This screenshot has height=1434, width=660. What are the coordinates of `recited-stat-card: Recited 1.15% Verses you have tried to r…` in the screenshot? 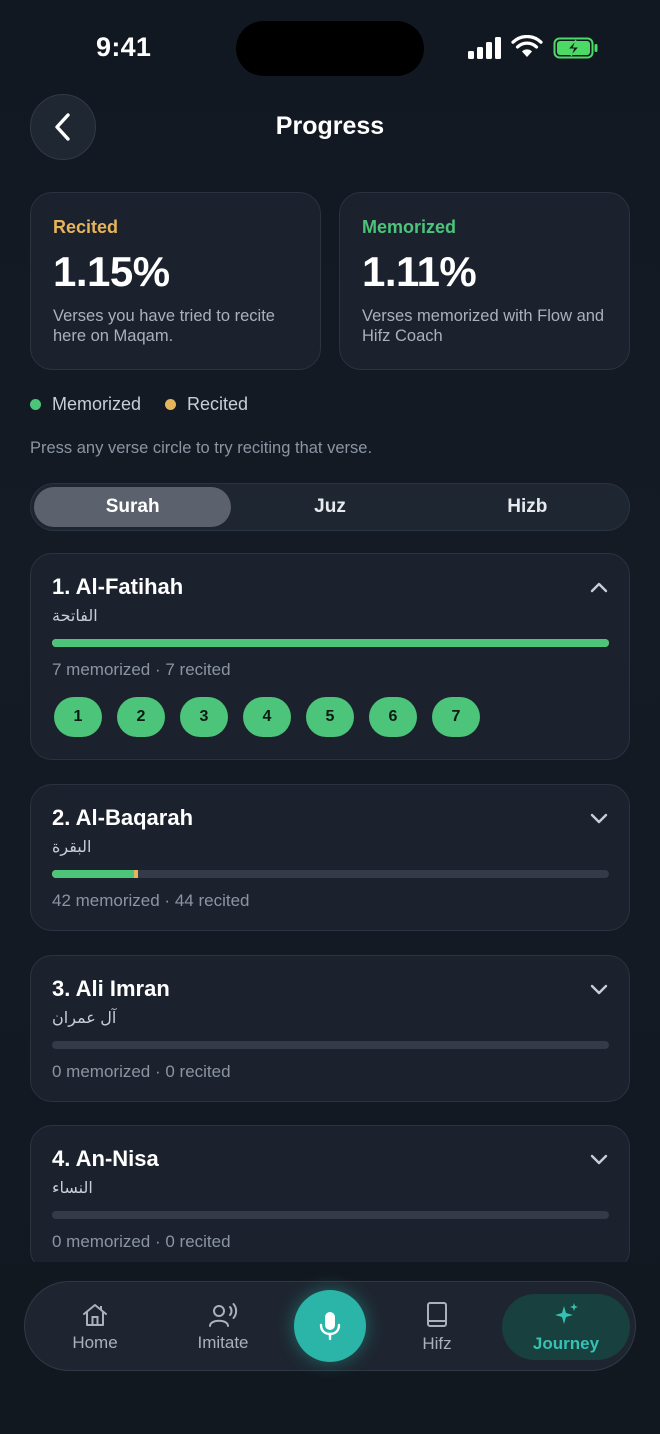 It's located at (175, 281).